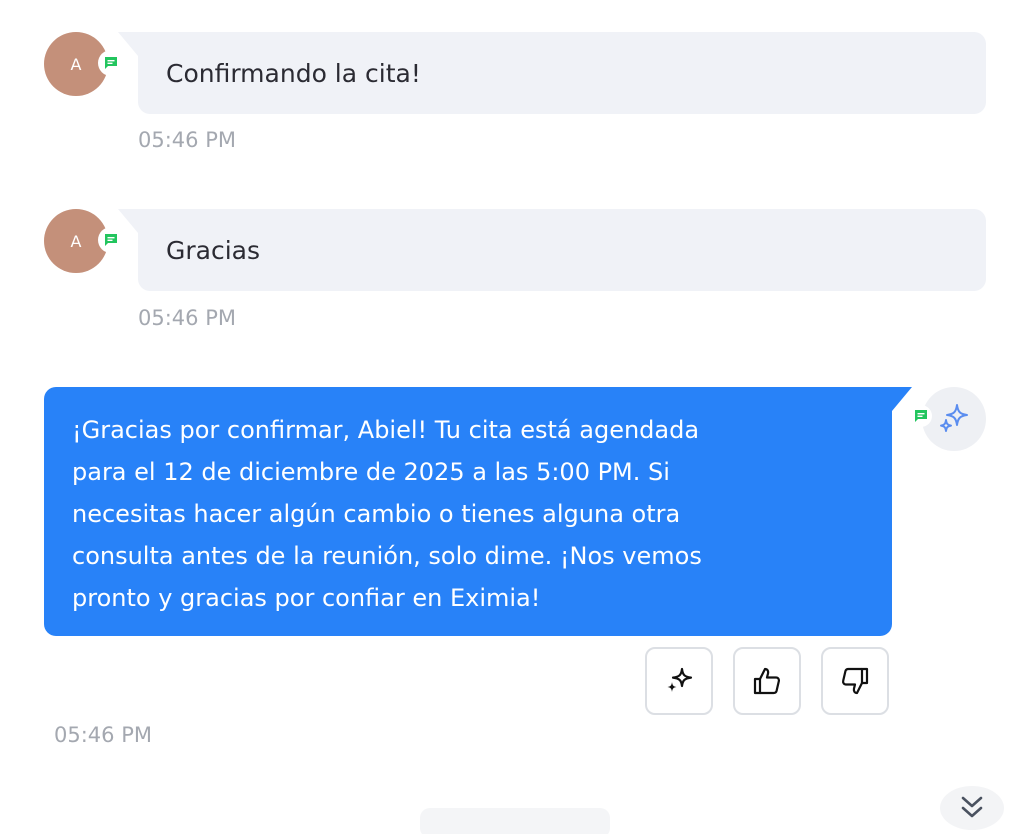 This screenshot has width=1024, height=834. I want to click on scroll-to-bottom-button, so click(972, 808).